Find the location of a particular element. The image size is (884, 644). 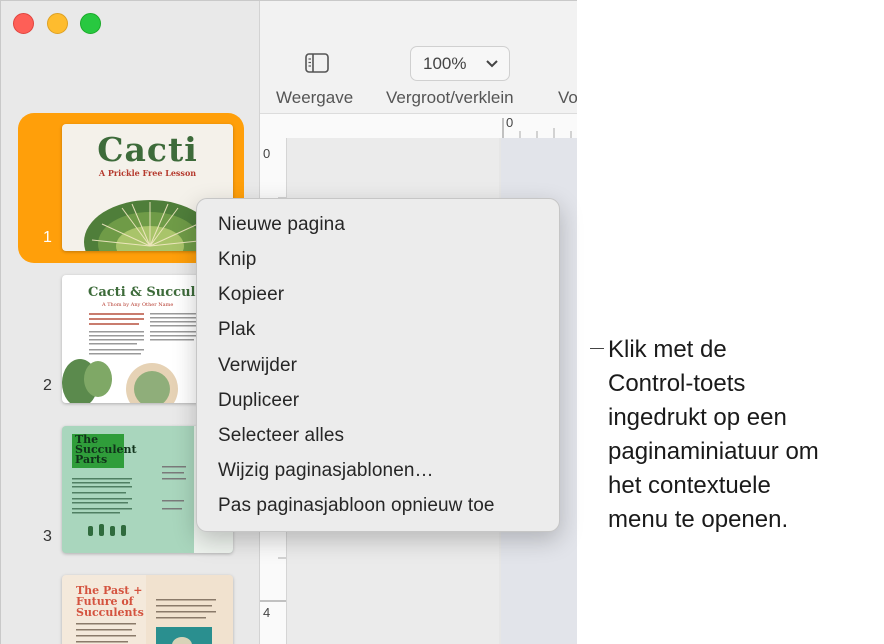

zoom-button-label: Vergroot/verklein is located at coordinates (450, 98).